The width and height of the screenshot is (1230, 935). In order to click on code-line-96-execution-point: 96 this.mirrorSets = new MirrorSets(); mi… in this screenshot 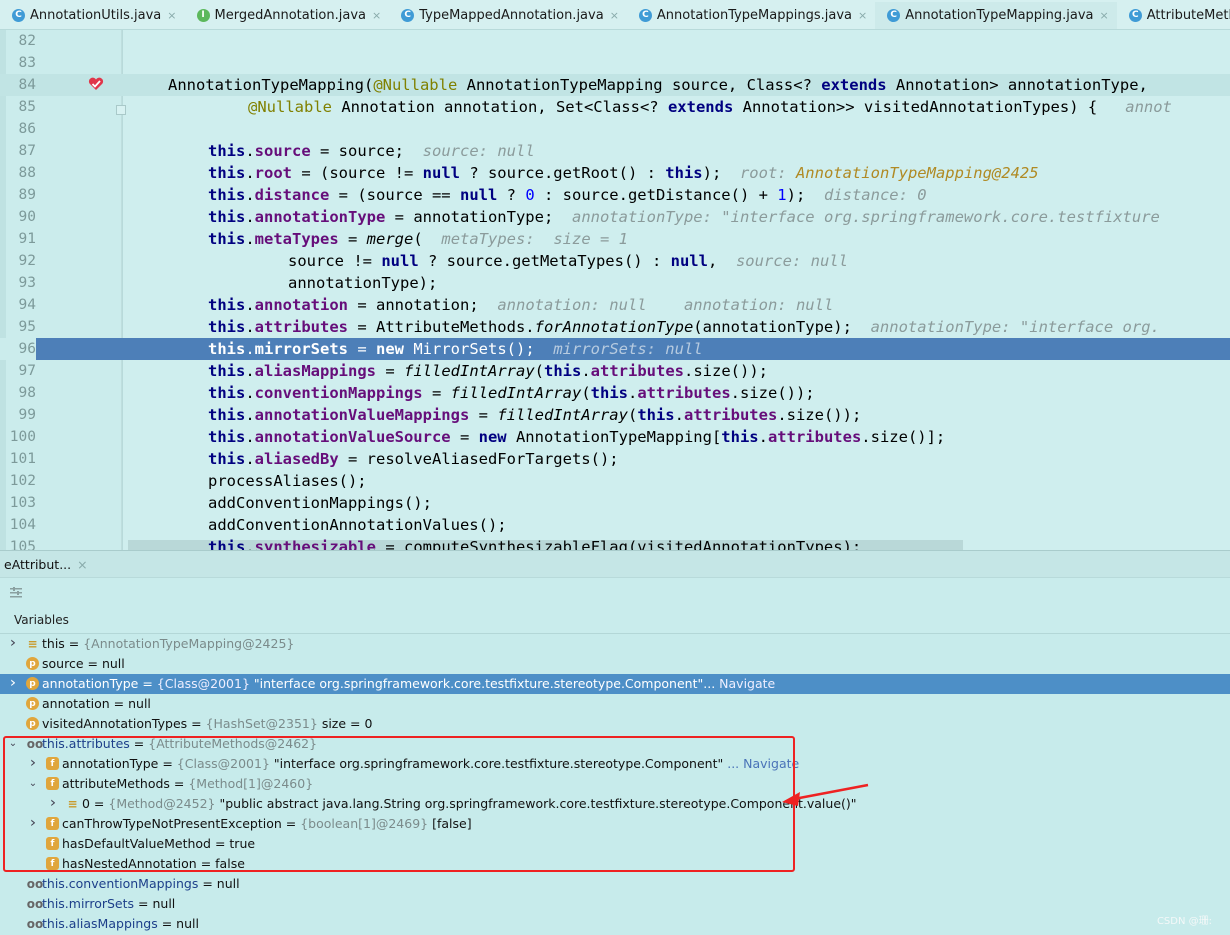, I will do `click(615, 349)`.